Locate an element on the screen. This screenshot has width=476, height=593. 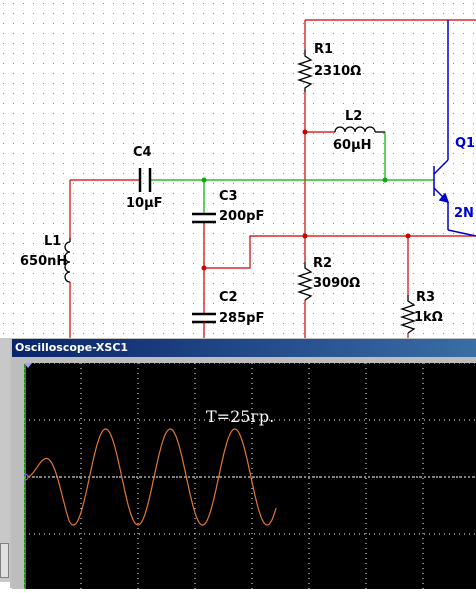
c2-ref: C2 is located at coordinates (228, 297).